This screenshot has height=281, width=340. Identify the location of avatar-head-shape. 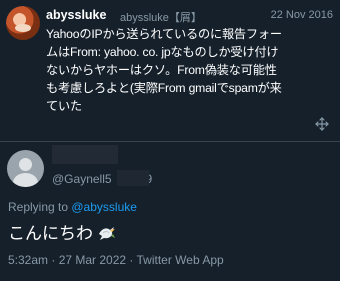
(25, 164).